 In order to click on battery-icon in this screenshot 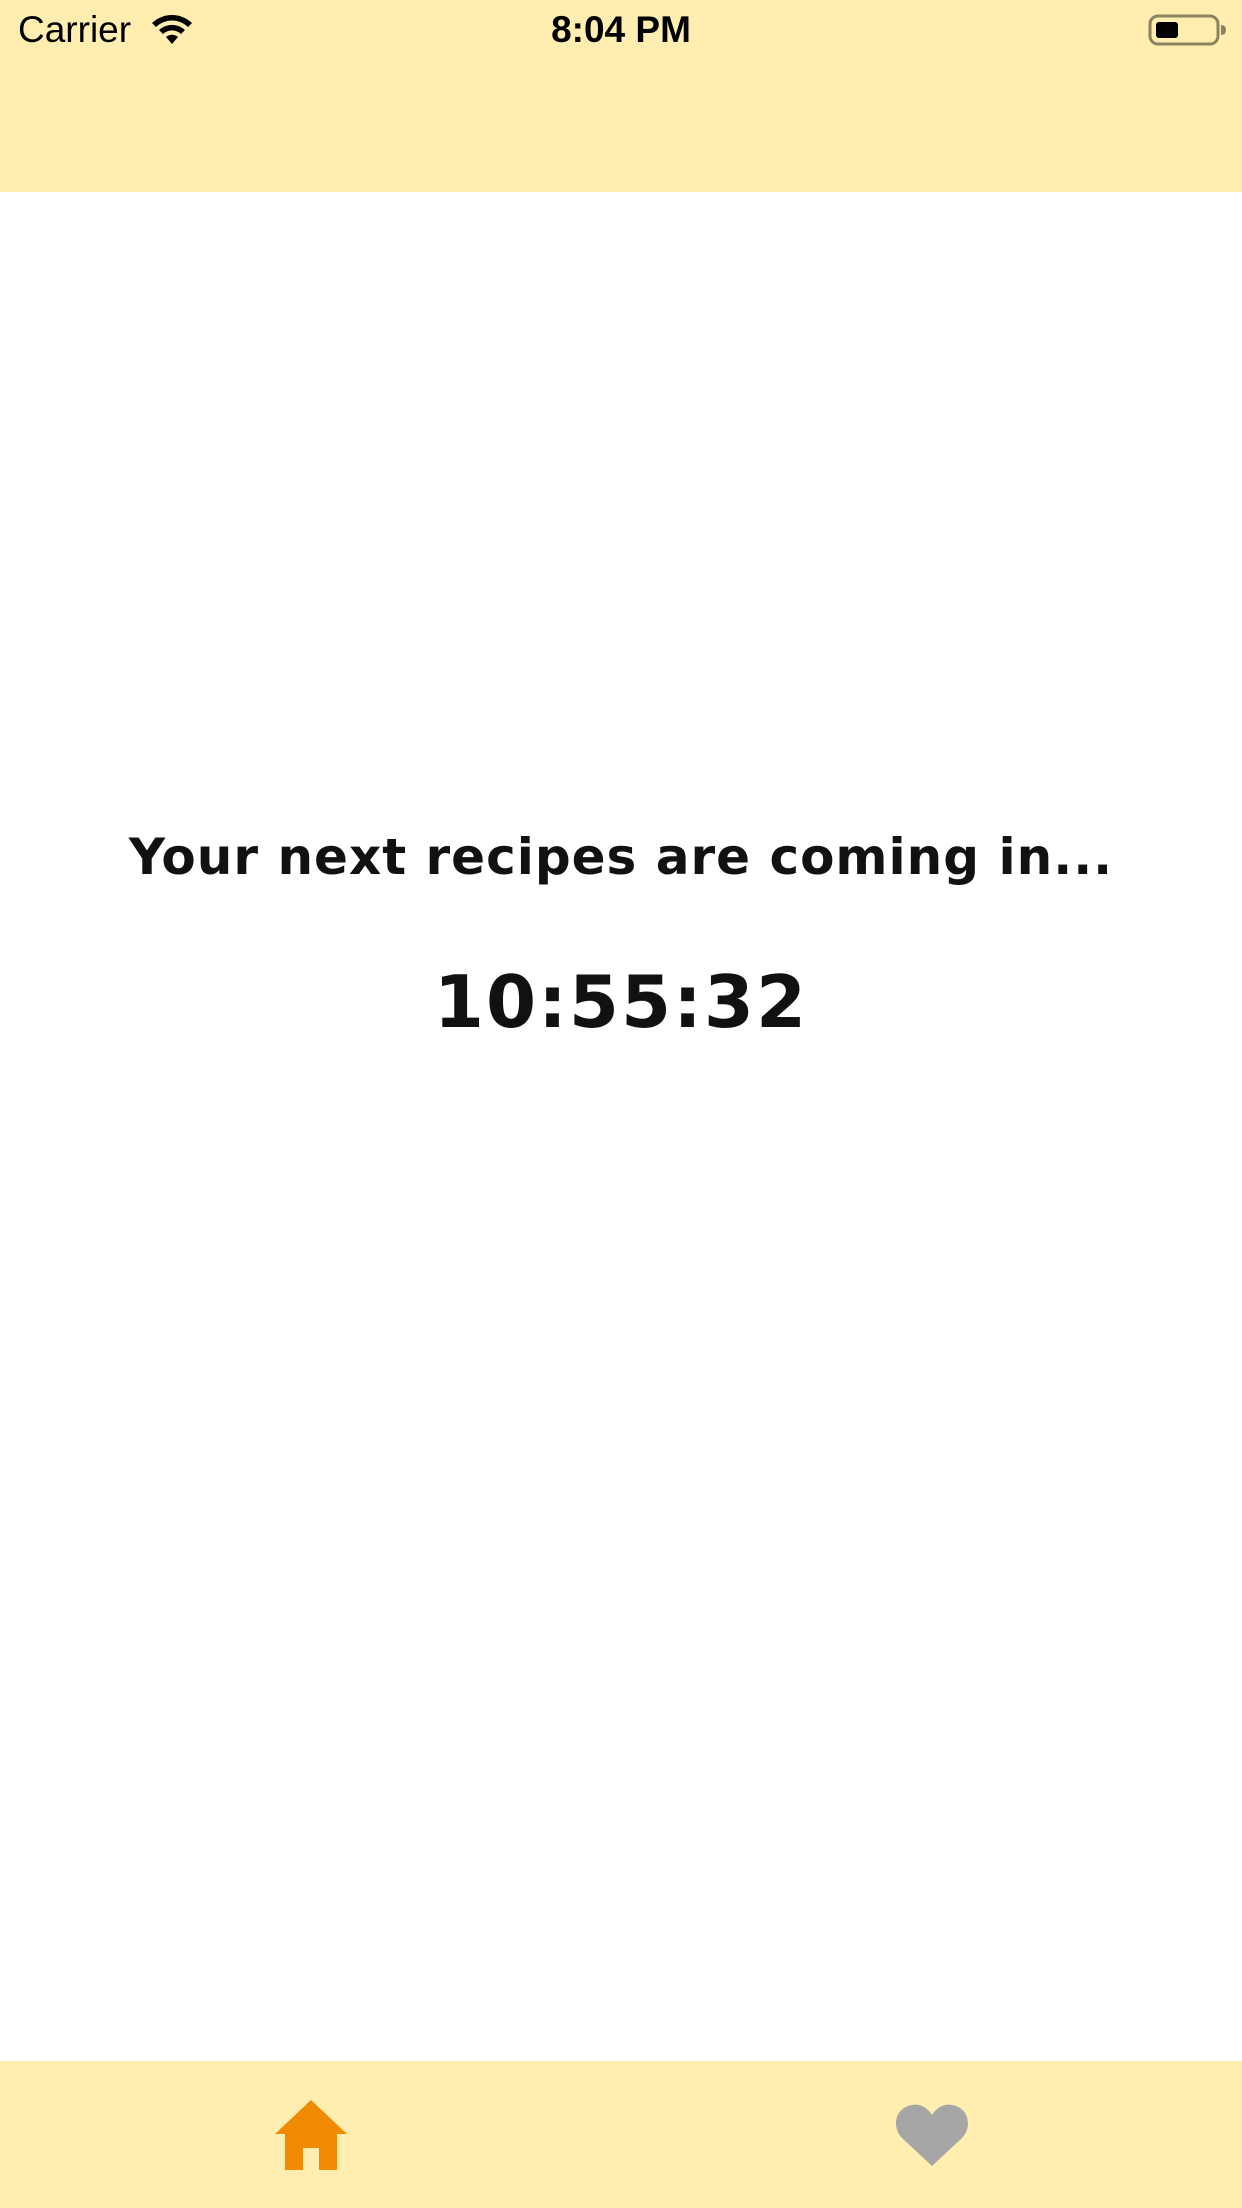, I will do `click(1188, 30)`.